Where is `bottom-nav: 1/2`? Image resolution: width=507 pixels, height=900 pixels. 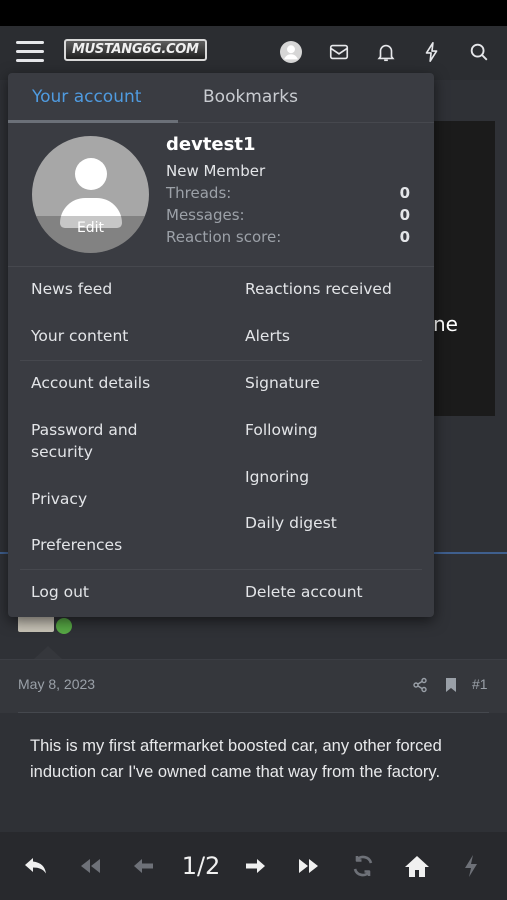
bottom-nav: 1/2 is located at coordinates (253, 866).